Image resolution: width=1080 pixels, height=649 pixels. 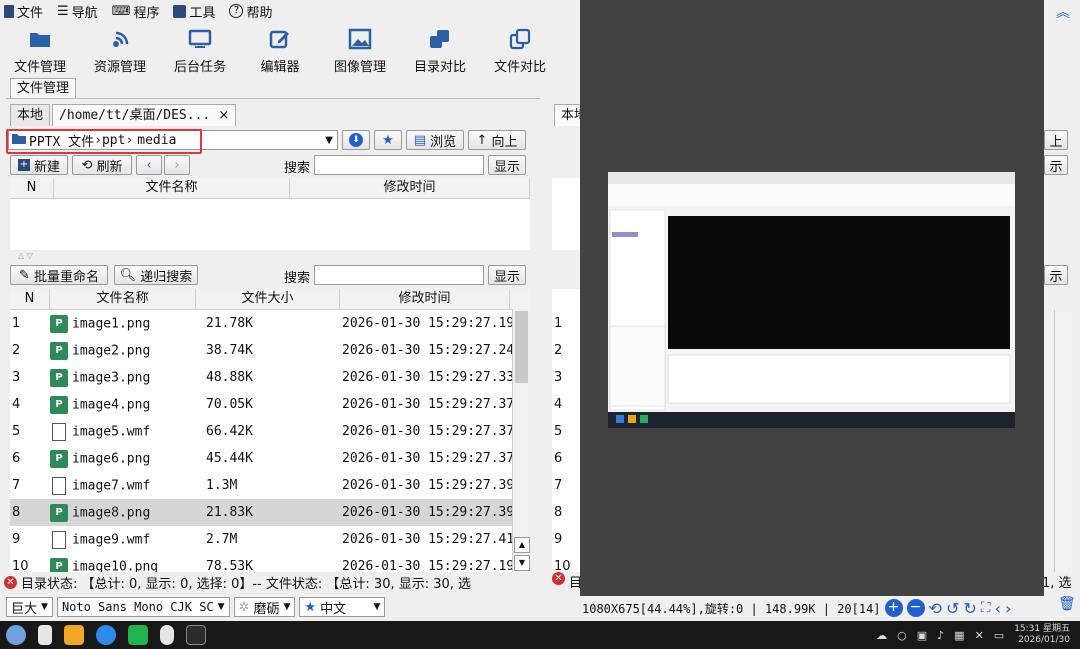 What do you see at coordinates (23, 11) in the screenshot?
I see `menu-file: 文件` at bounding box center [23, 11].